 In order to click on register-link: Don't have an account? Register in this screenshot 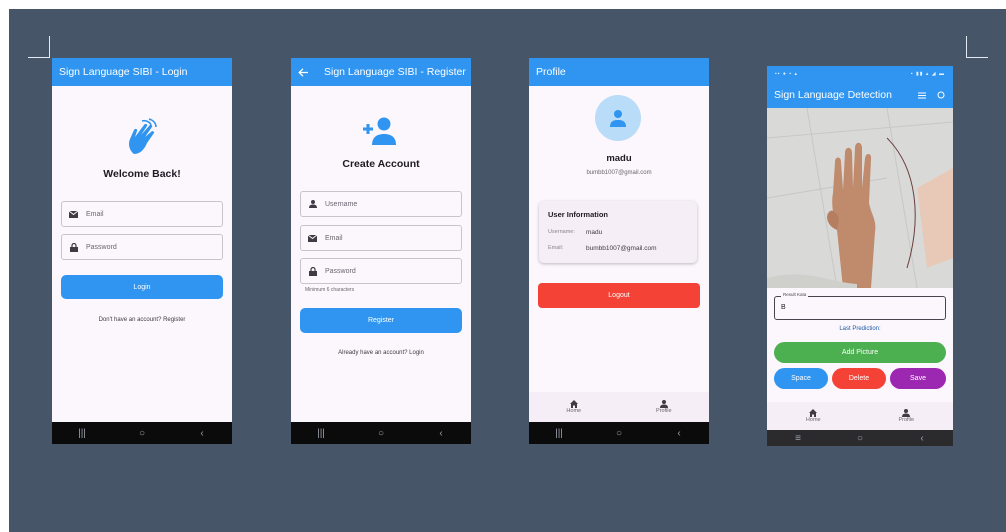, I will do `click(142, 320)`.